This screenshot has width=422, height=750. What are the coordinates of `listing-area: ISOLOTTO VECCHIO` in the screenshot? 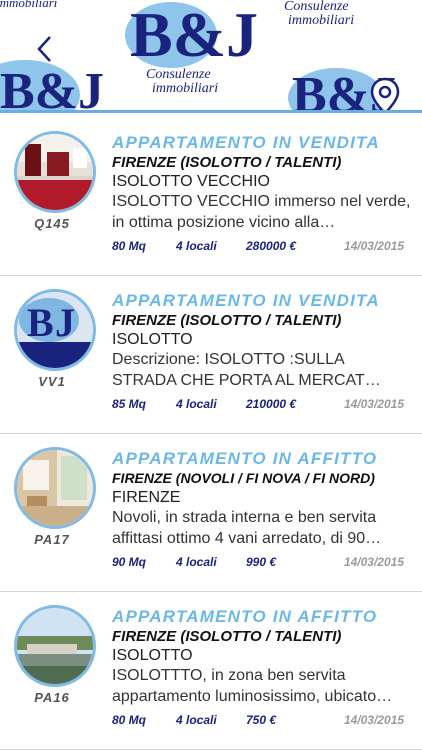 It's located at (191, 181).